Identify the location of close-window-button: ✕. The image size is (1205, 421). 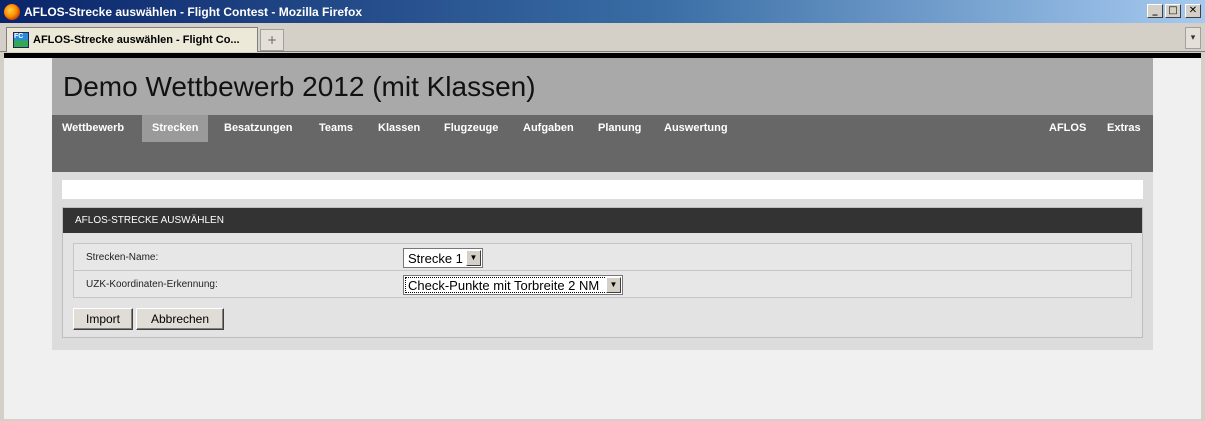
(1193, 11).